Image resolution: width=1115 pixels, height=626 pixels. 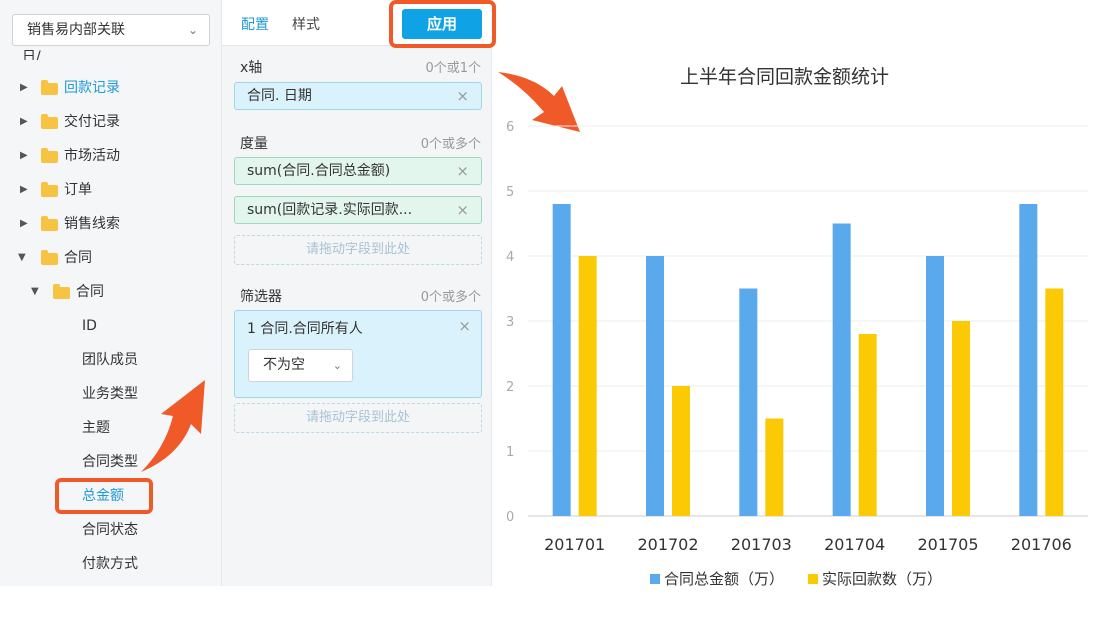 I want to click on measure-drop-zone: 请拖动字段到此处, so click(x=358, y=250).